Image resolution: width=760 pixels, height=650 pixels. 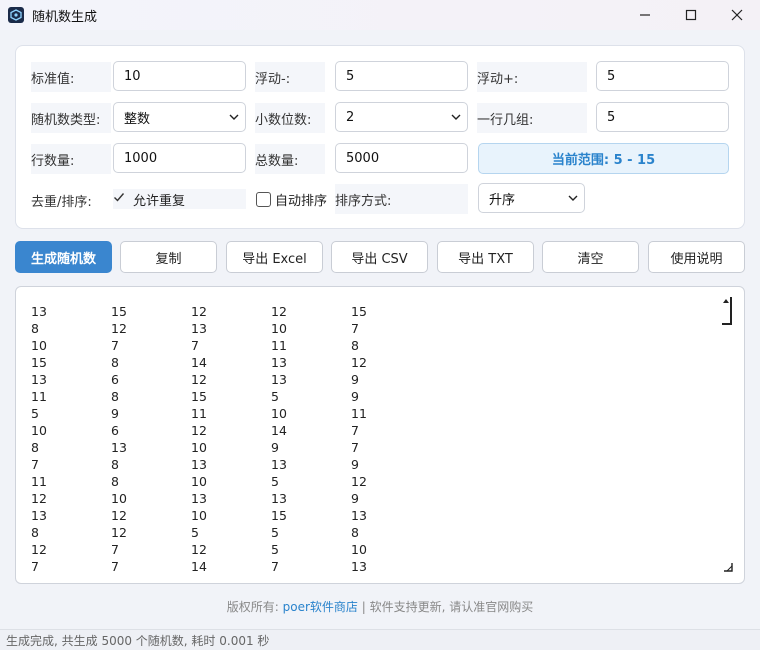 What do you see at coordinates (71, 118) in the screenshot?
I see `type-label: 随机数类型:` at bounding box center [71, 118].